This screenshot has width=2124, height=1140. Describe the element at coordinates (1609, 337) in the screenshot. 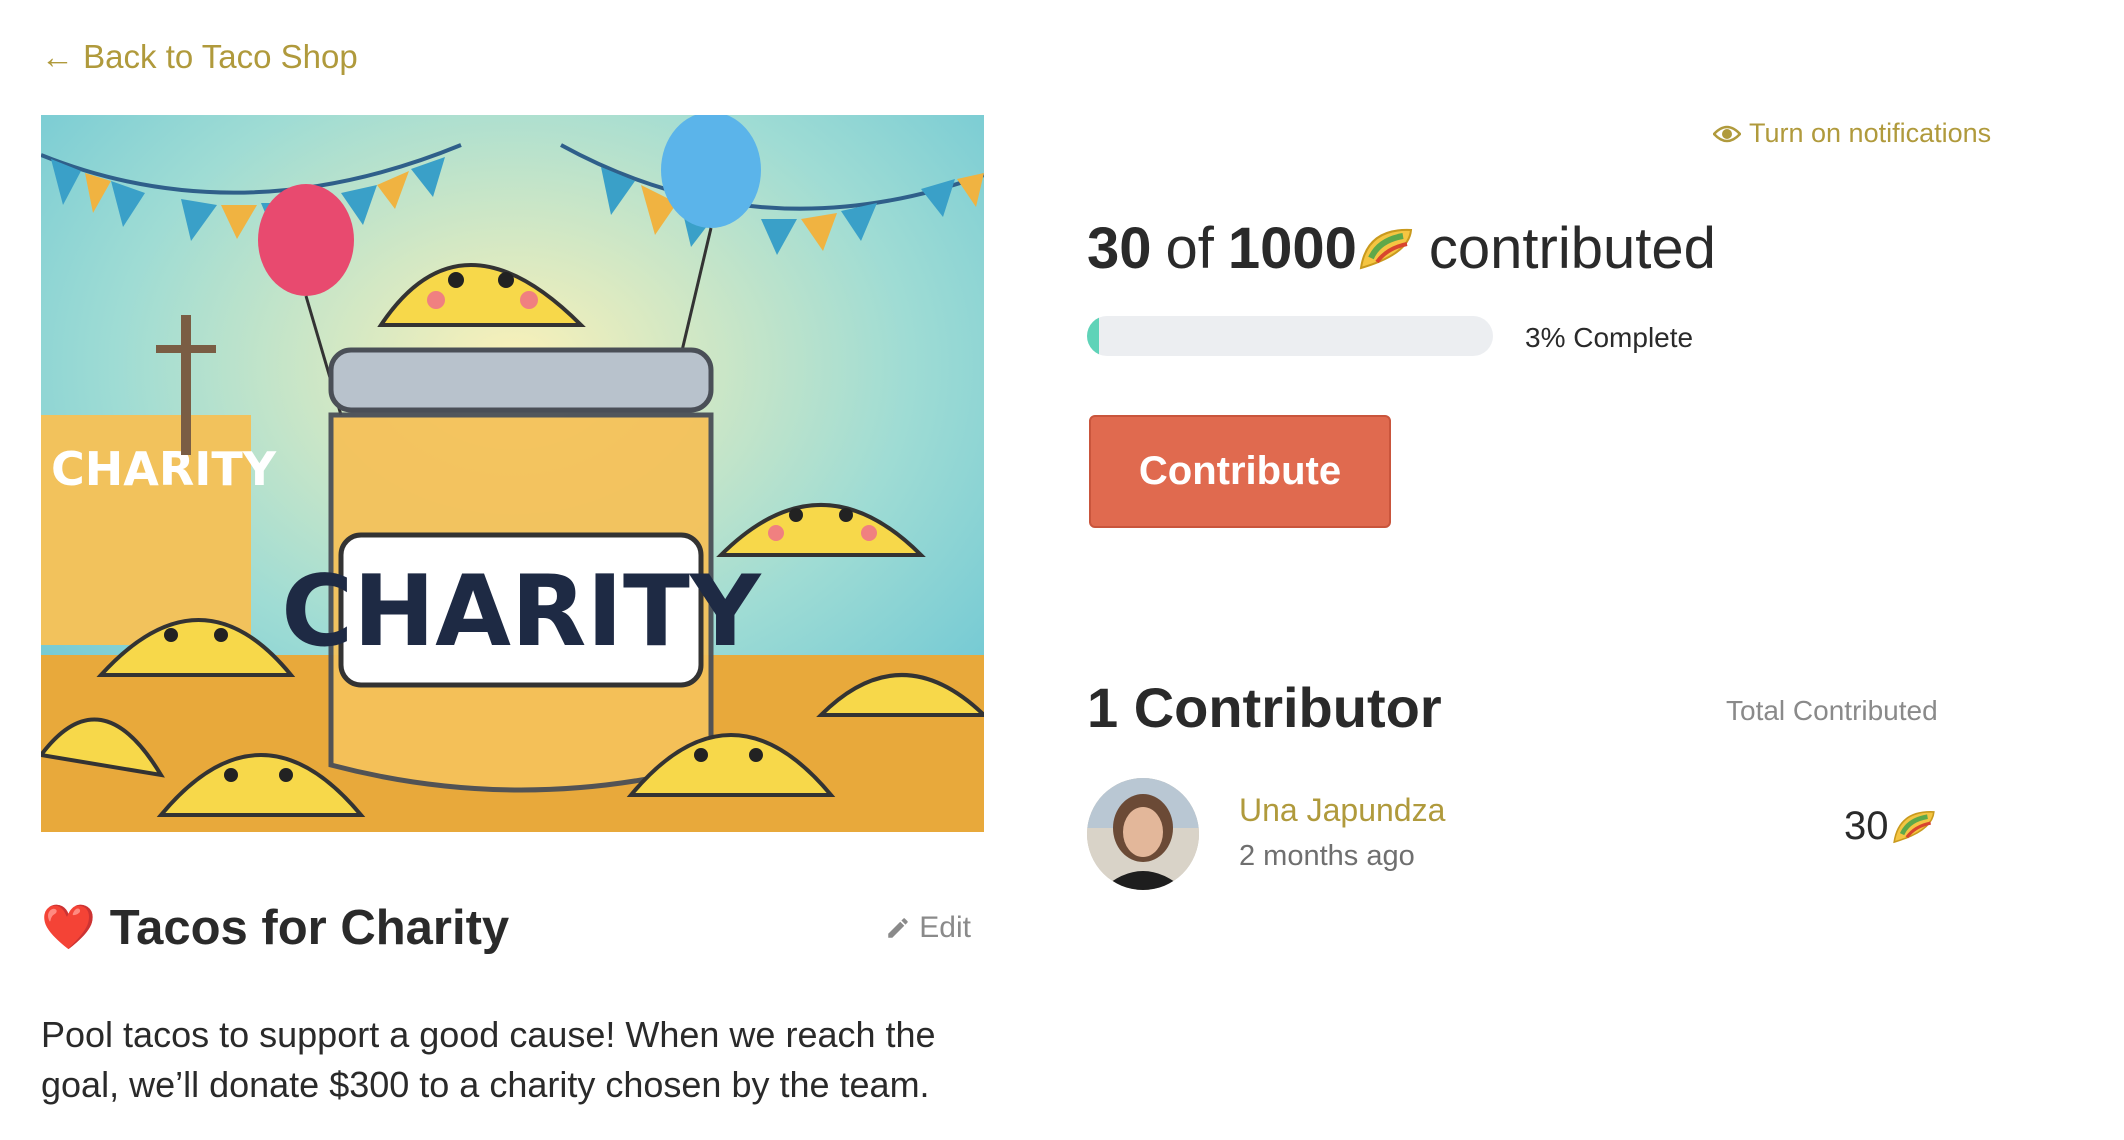

I see `progress-percent-label: 3% Complete` at that location.